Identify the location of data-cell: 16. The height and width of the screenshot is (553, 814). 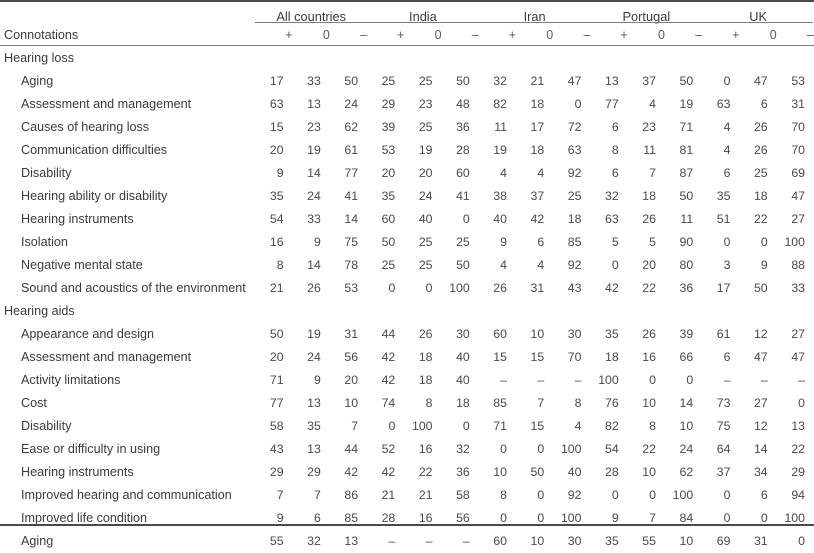
(649, 357).